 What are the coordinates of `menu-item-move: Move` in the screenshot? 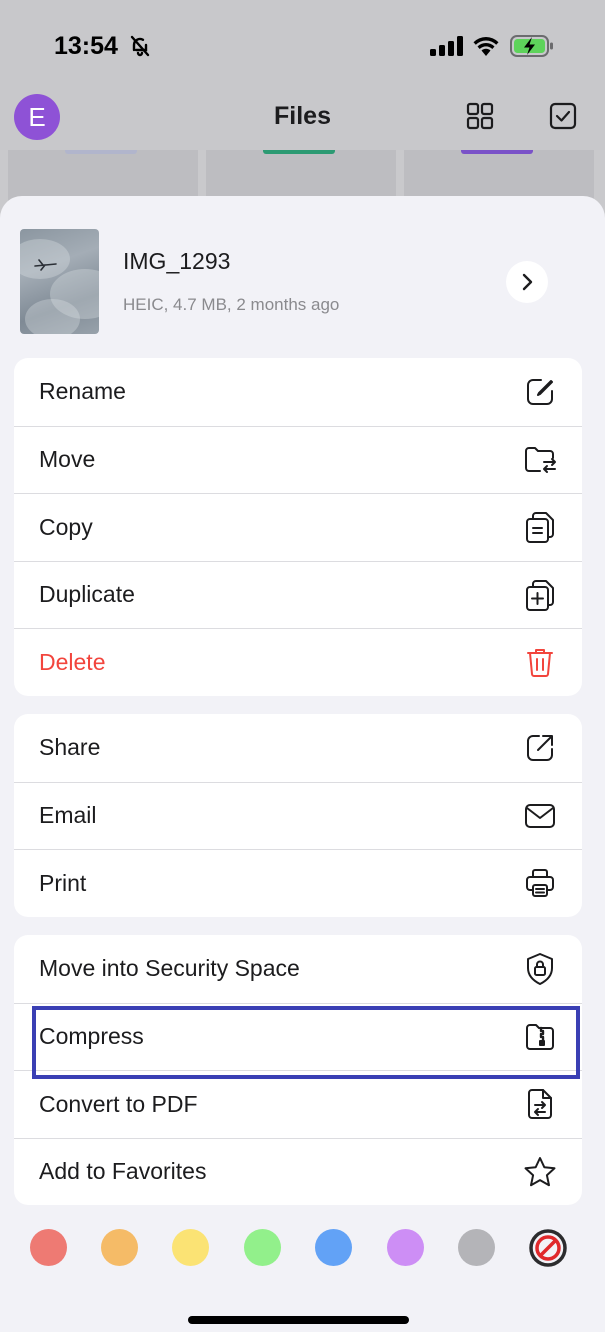 It's located at (298, 459).